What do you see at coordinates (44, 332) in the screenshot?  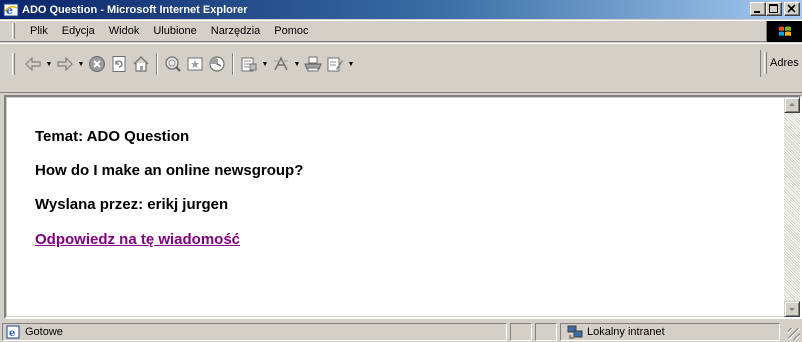 I see `status-text: Gotowe` at bounding box center [44, 332].